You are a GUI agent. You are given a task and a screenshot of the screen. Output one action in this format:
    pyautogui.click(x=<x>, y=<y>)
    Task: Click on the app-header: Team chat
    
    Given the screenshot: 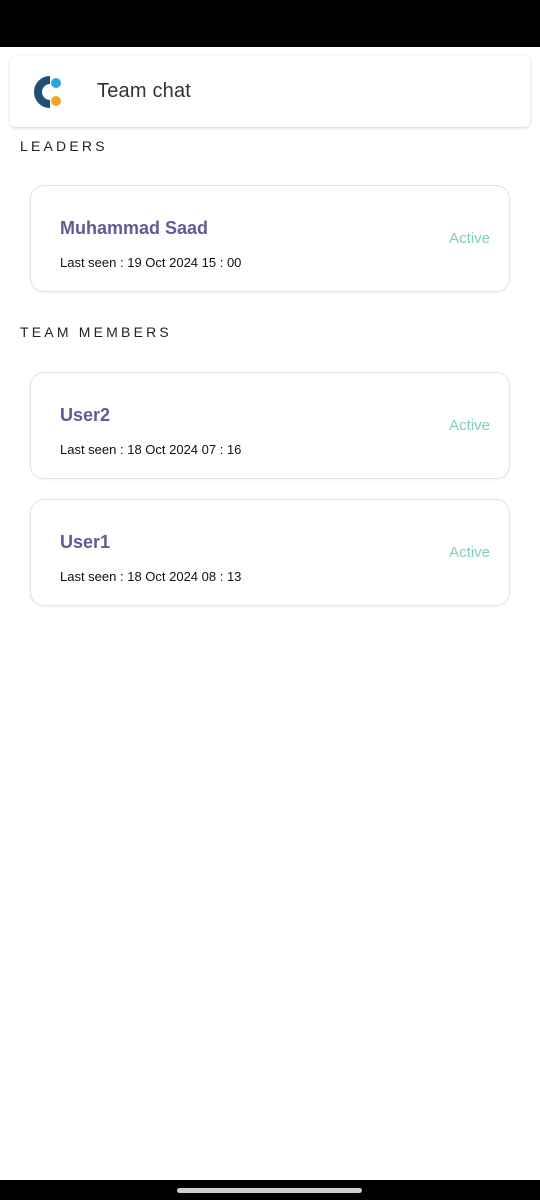 What is the action you would take?
    pyautogui.click(x=270, y=91)
    